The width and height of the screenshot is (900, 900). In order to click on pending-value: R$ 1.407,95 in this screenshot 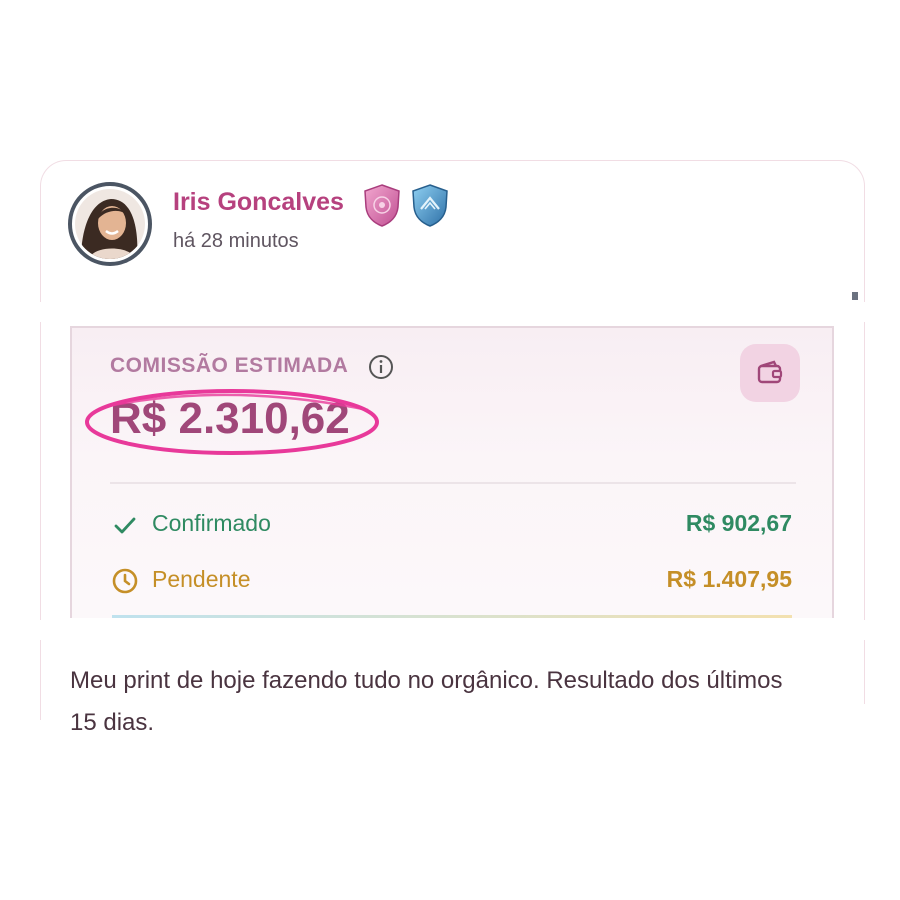, I will do `click(729, 579)`.